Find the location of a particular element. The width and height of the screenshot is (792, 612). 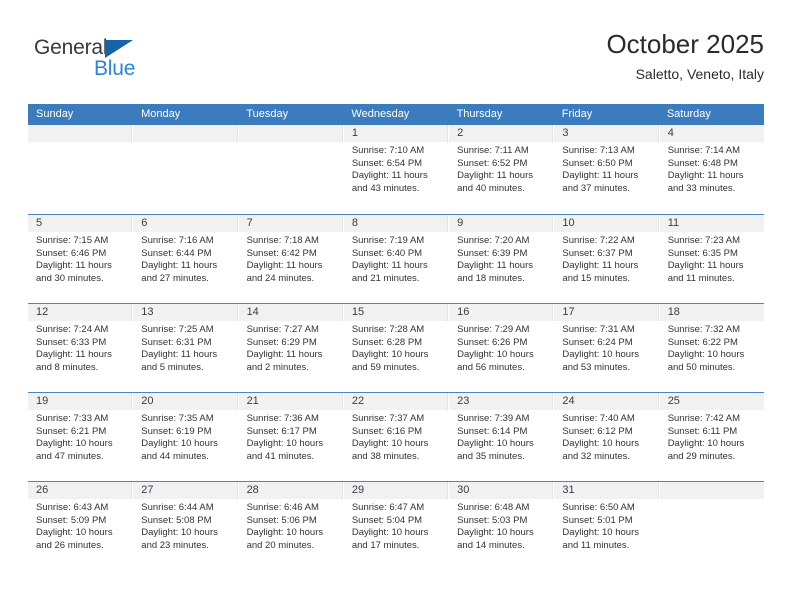

sunset-text: Sunset: 6:52 PM is located at coordinates (492, 163).